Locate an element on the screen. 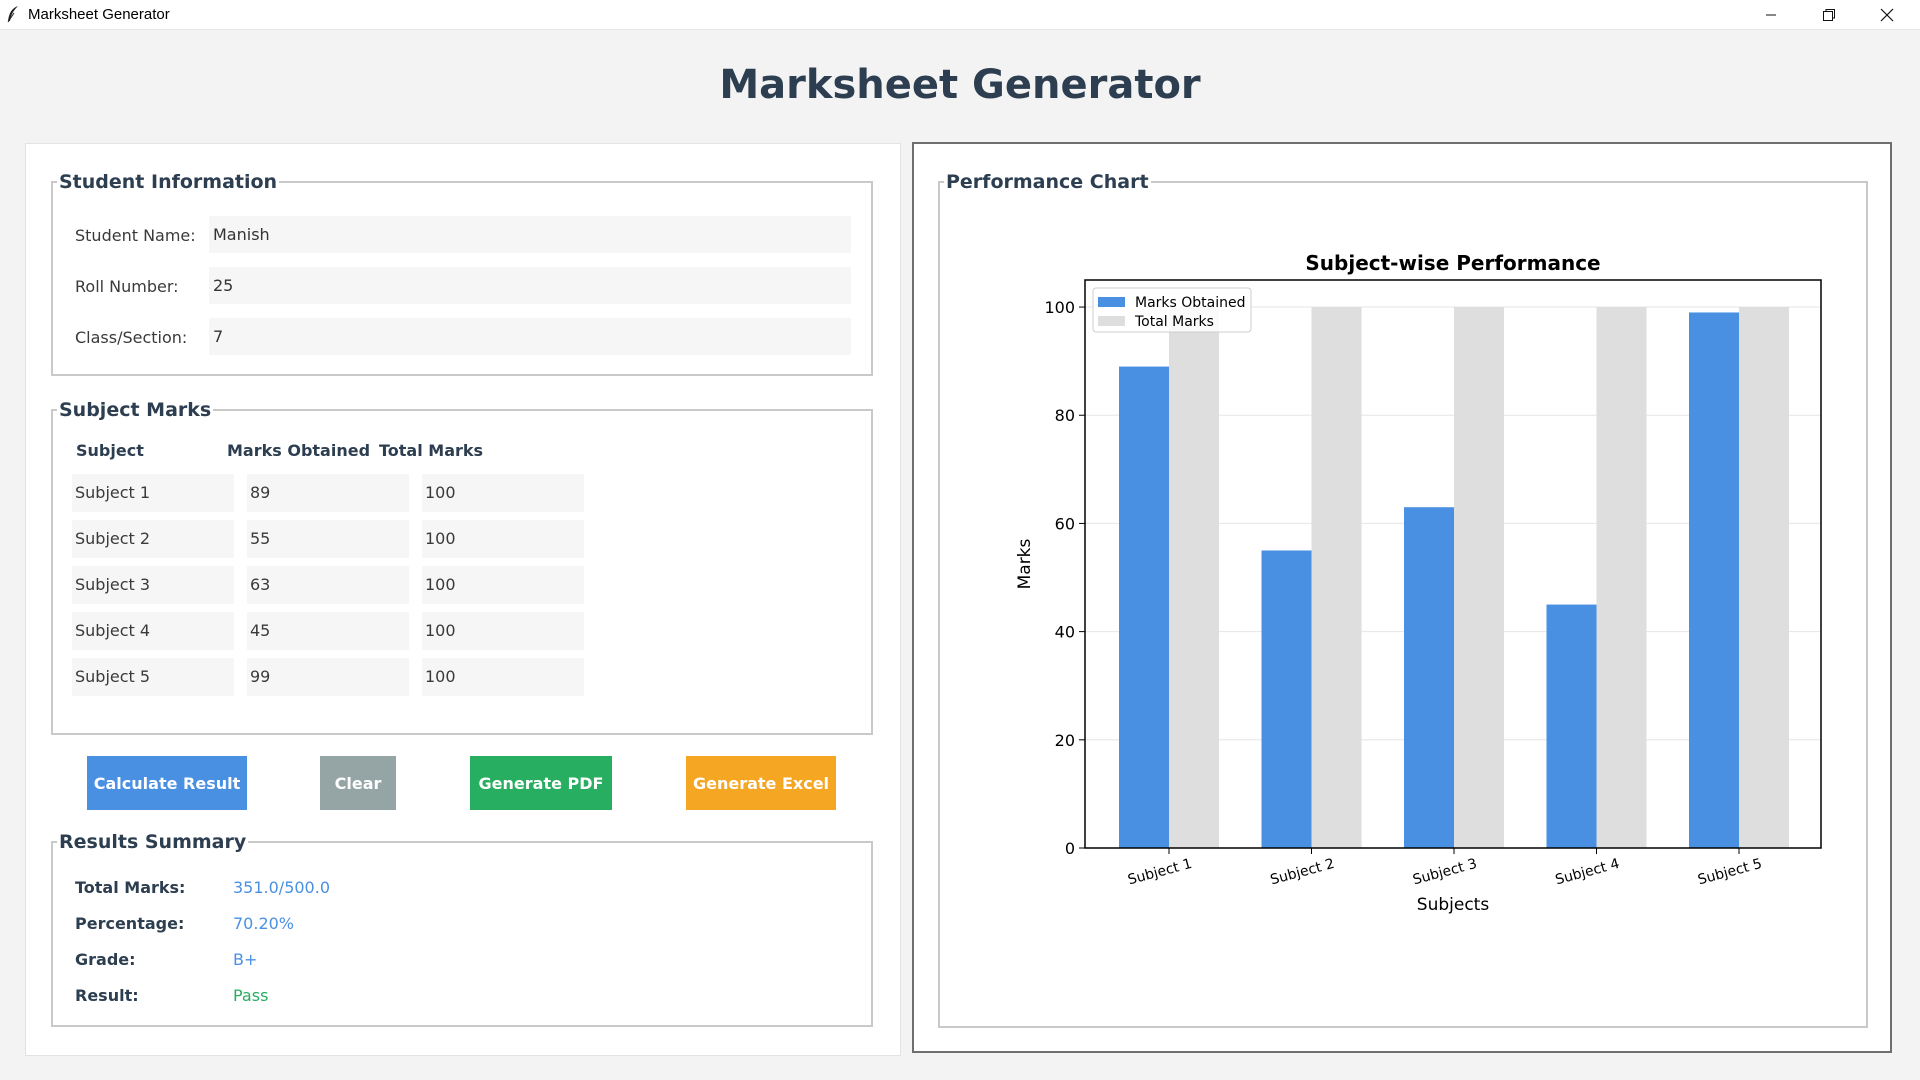 Image resolution: width=1920 pixels, height=1080 pixels. x-axis-label: Subjects is located at coordinates (1453, 905).